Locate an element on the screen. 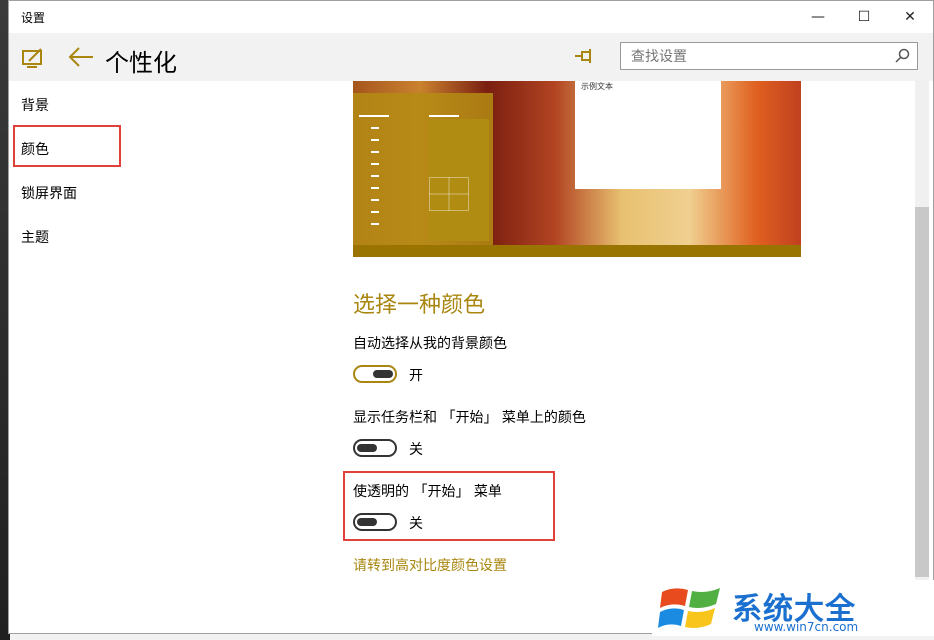  window-title: 设置 is located at coordinates (33, 18).